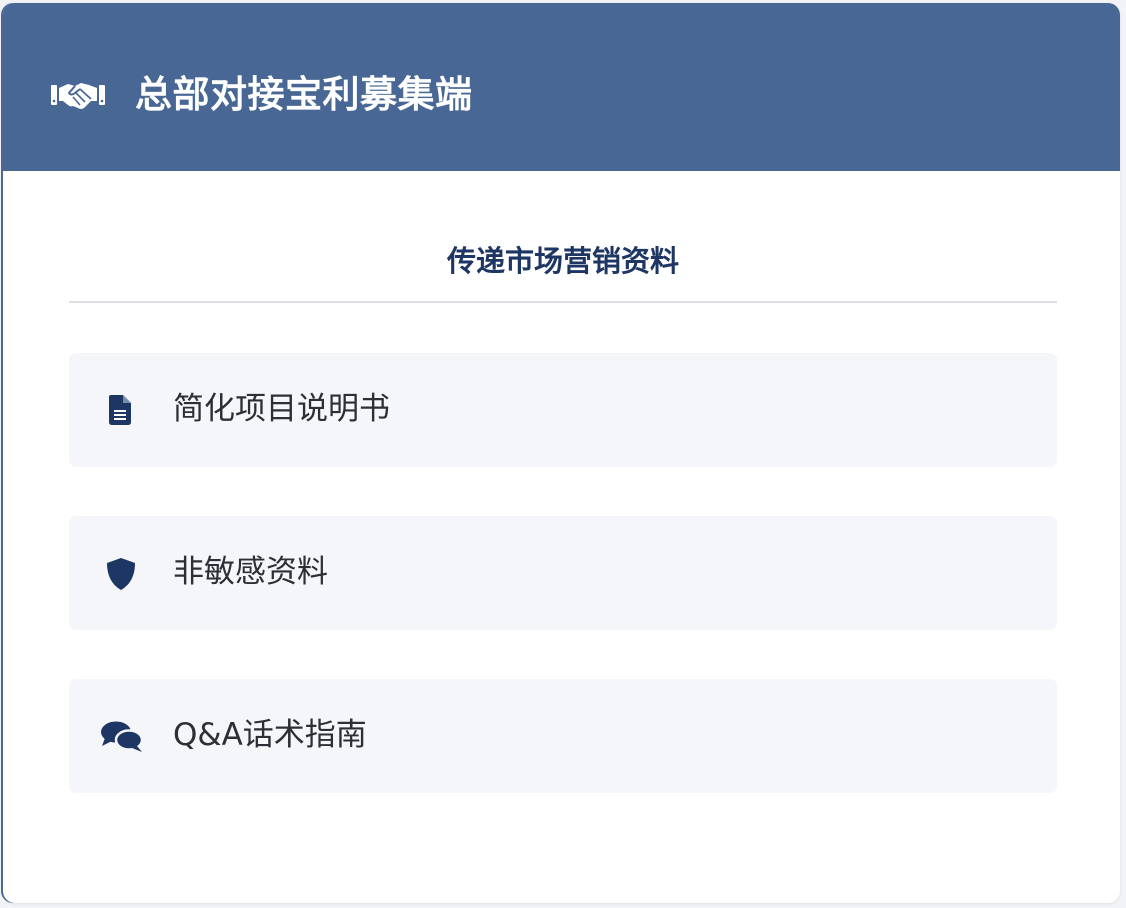 The image size is (1126, 908). Describe the element at coordinates (562, 261) in the screenshot. I see `section-title: 传递市场营销资料` at that location.